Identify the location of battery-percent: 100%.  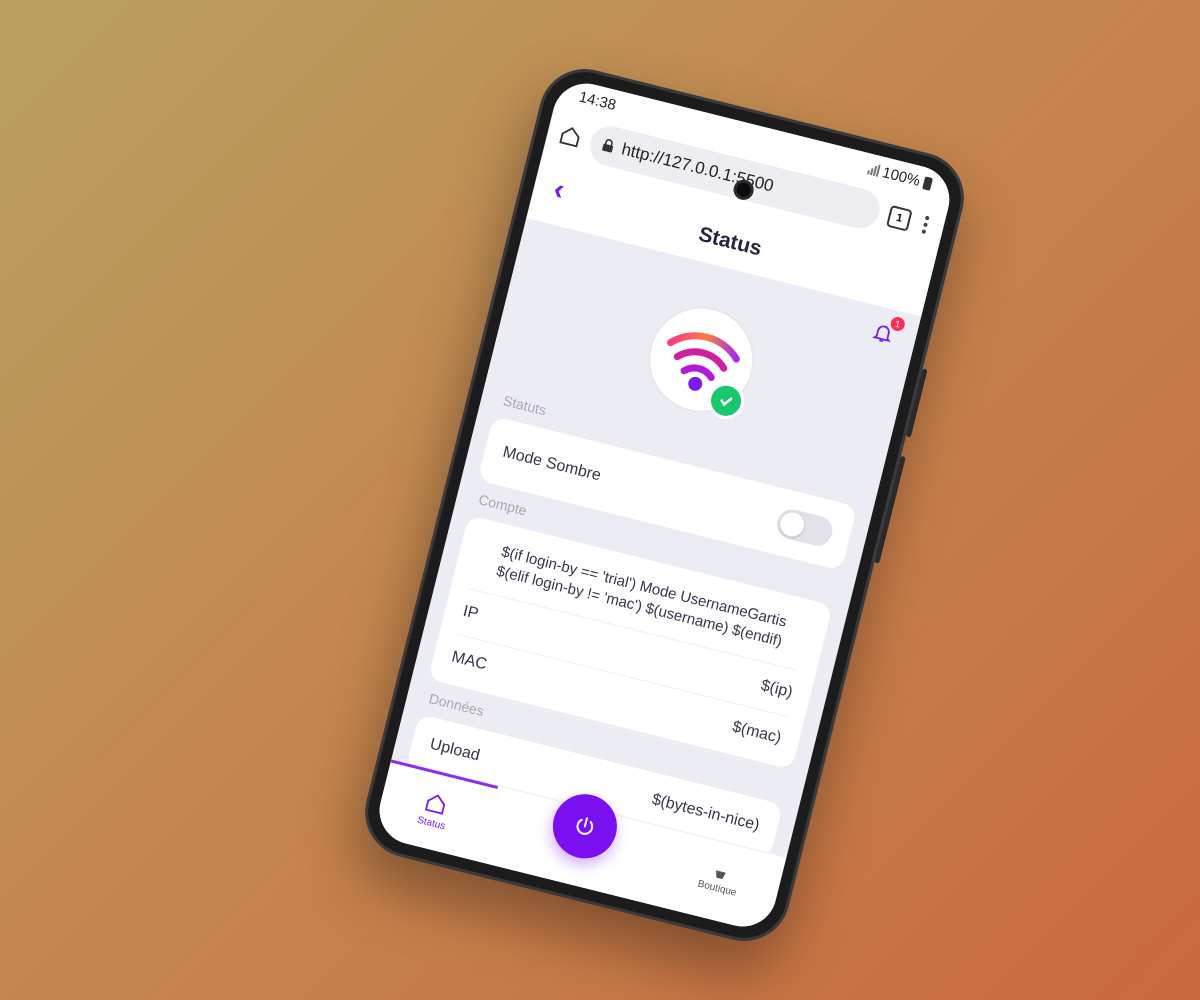
(901, 176).